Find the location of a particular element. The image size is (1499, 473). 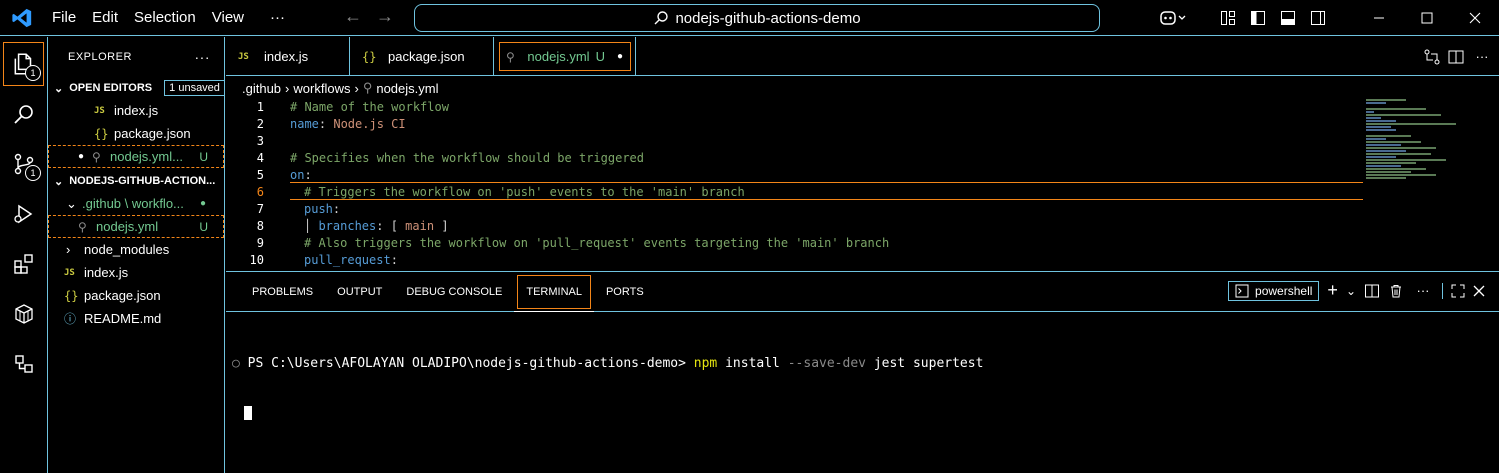

run-debug-icon is located at coordinates (23, 214).